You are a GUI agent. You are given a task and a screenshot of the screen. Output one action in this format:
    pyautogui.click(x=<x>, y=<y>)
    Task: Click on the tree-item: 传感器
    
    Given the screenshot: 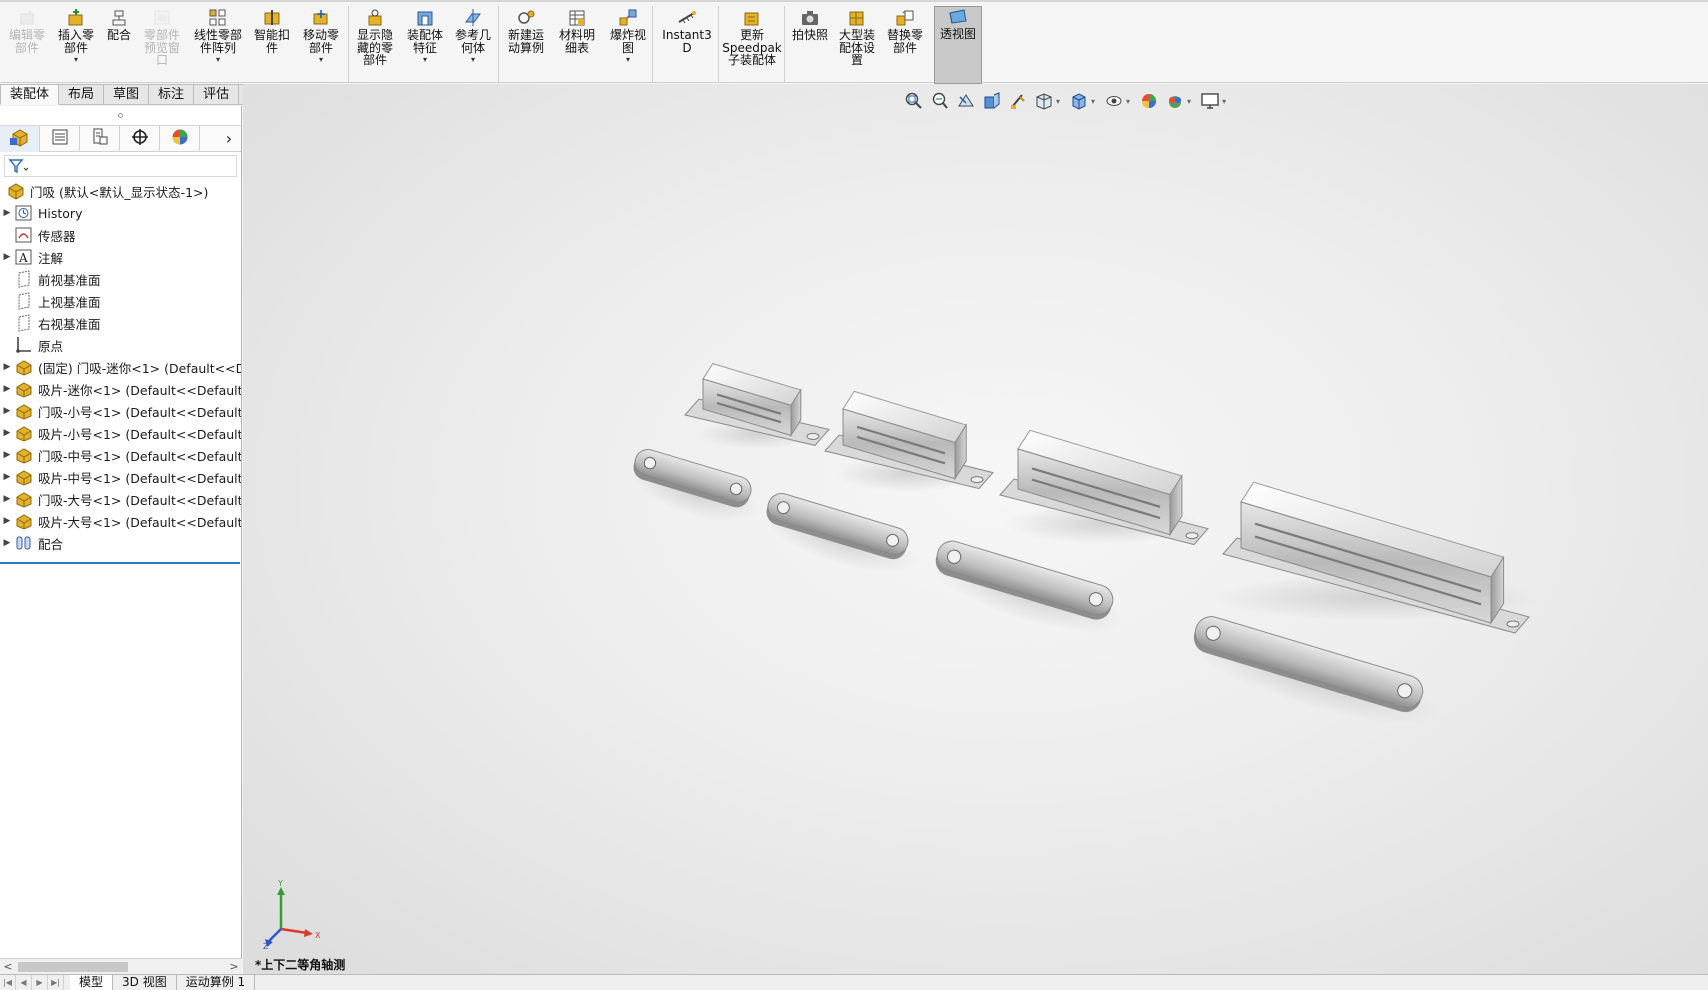 What is the action you would take?
    pyautogui.click(x=120, y=235)
    